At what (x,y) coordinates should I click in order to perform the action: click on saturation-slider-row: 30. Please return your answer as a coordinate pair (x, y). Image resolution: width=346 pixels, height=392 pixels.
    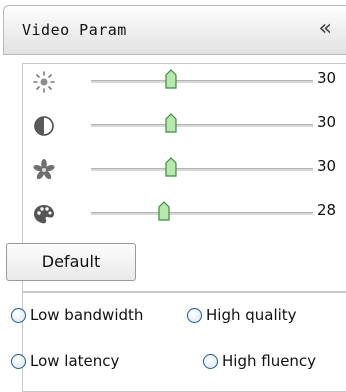
    Looking at the image, I should click on (184, 171).